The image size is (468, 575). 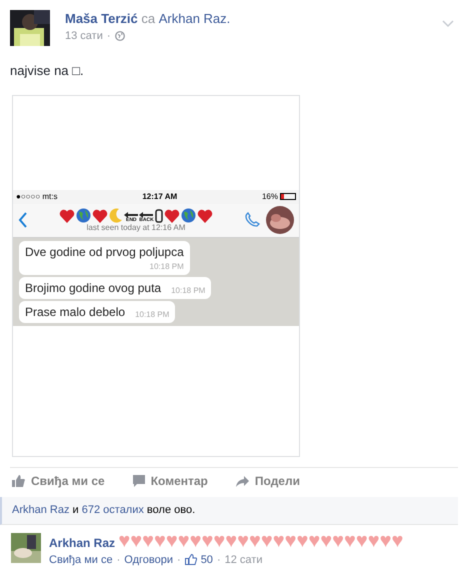 What do you see at coordinates (158, 215) in the screenshot?
I see `phone-outline-icon` at bounding box center [158, 215].